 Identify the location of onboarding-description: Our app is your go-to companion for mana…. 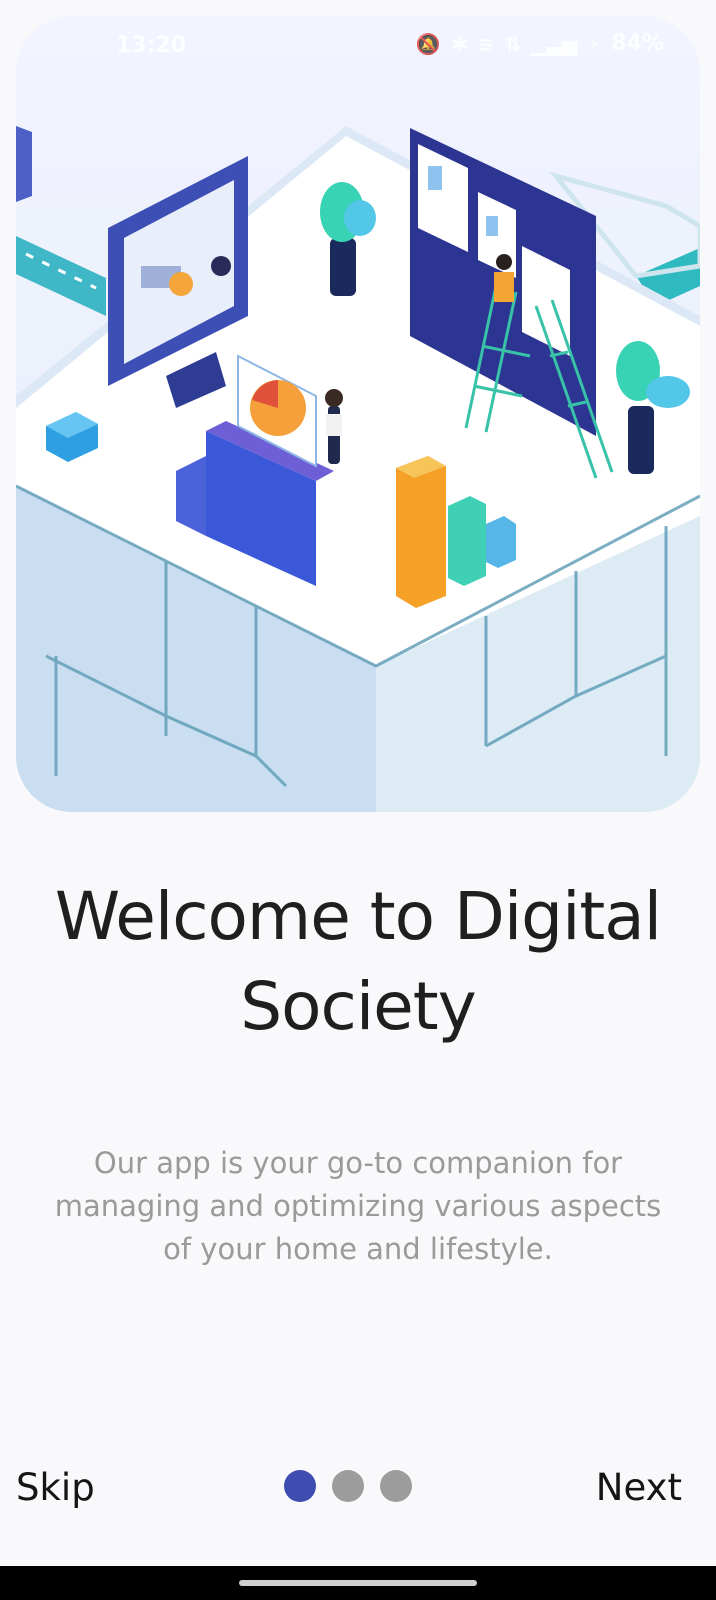
(358, 1206).